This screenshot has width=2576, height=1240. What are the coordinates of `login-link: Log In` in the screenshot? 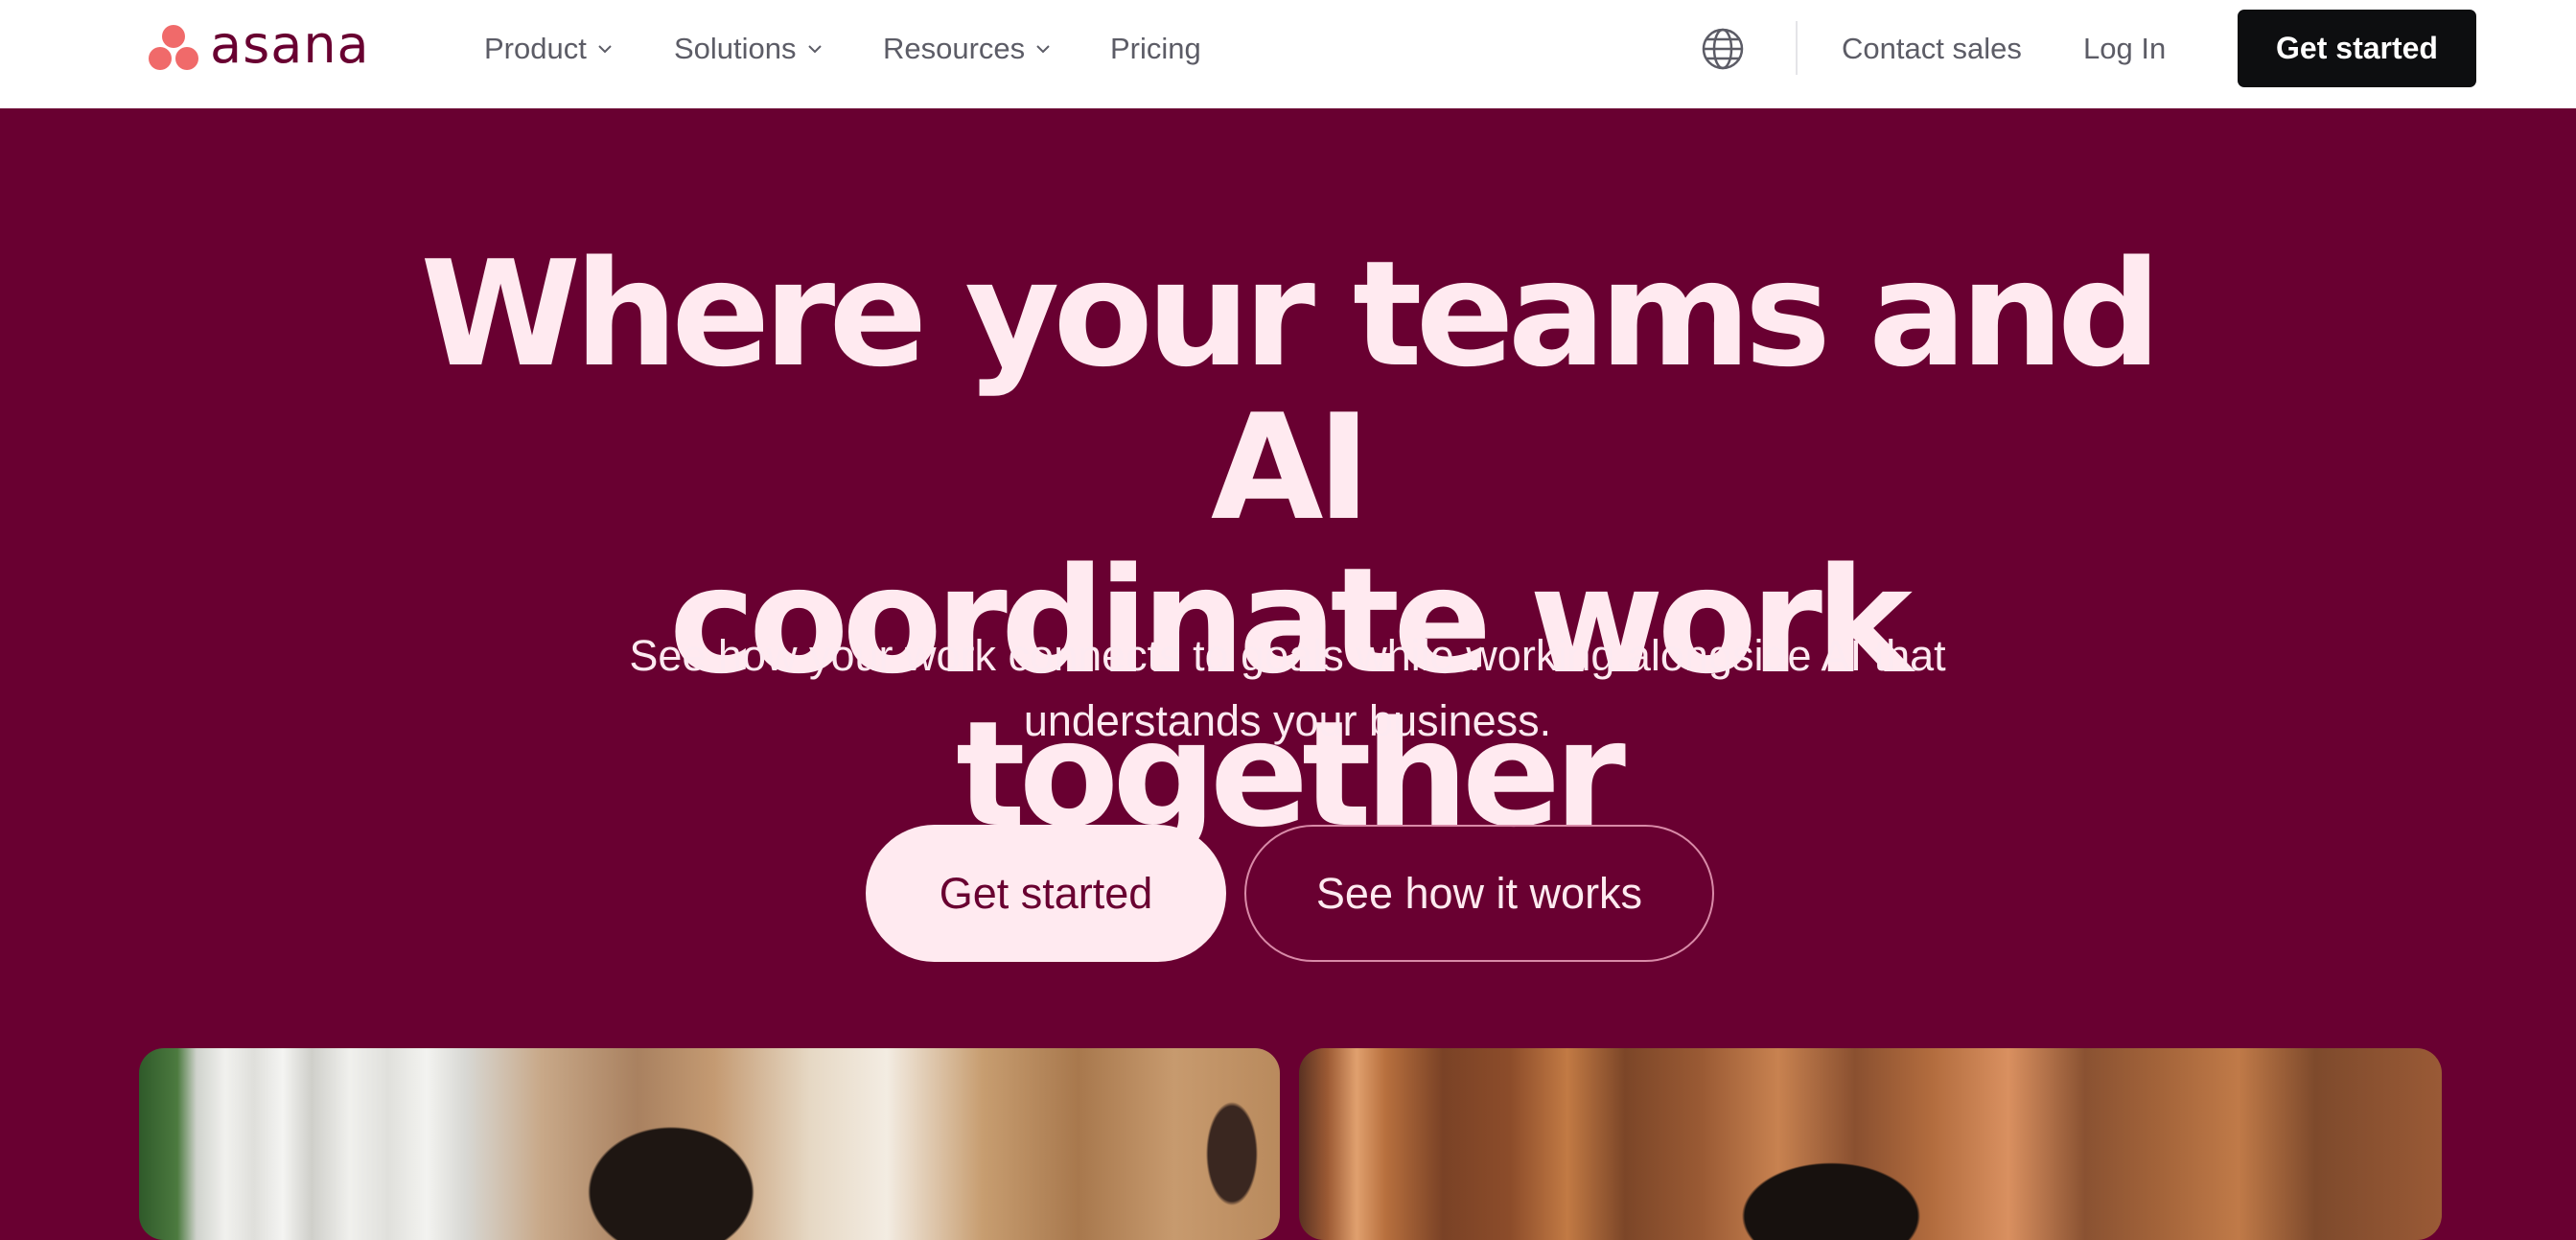 It's located at (2125, 49).